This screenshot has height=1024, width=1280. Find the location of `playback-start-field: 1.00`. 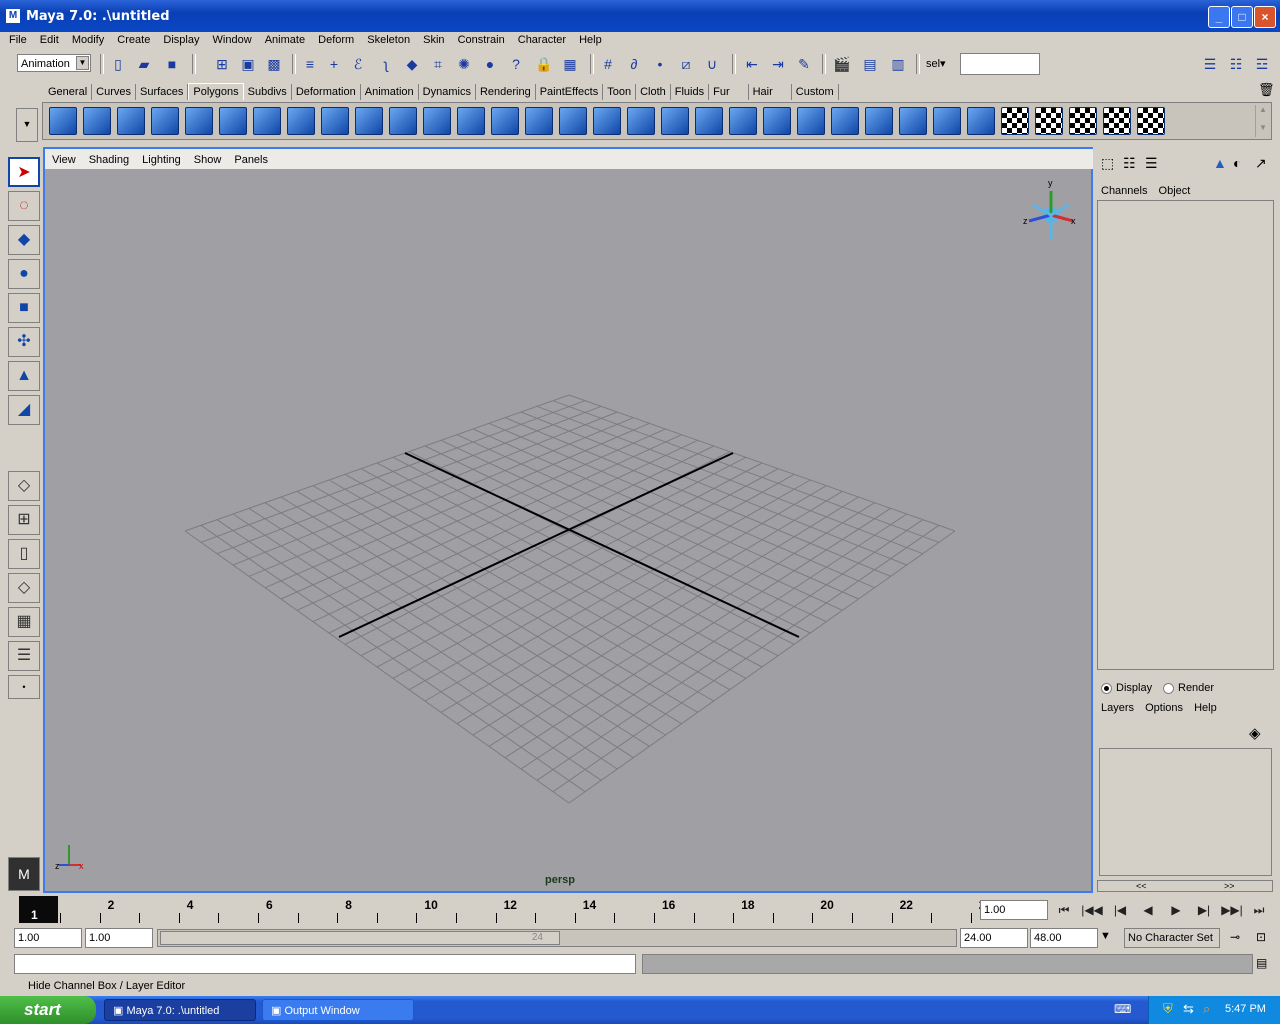

playback-start-field: 1.00 is located at coordinates (119, 938).